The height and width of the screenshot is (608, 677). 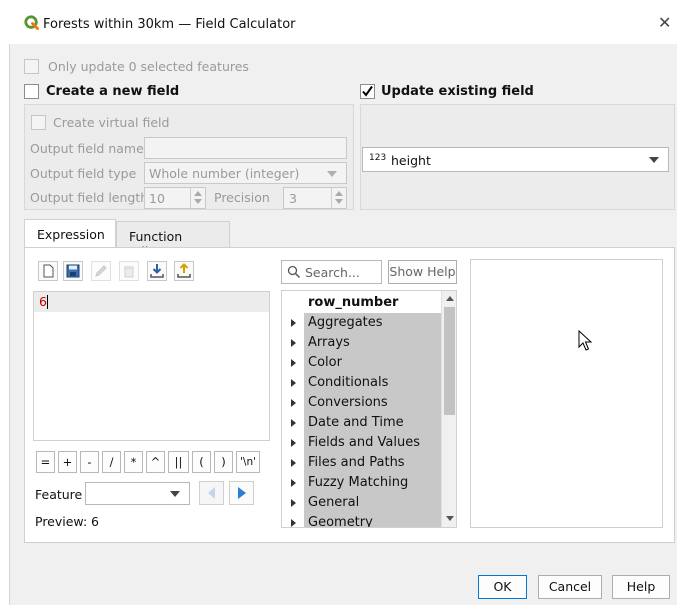 What do you see at coordinates (59, 494) in the screenshot?
I see `feature-label: Feature` at bounding box center [59, 494].